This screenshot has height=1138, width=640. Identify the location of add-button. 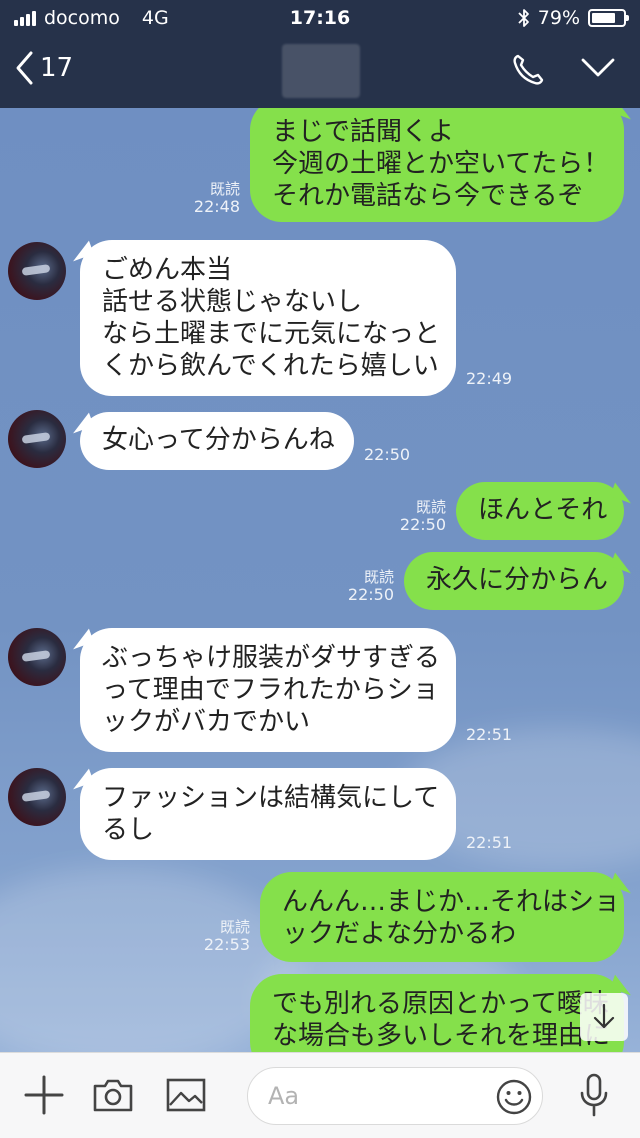
(44, 1097).